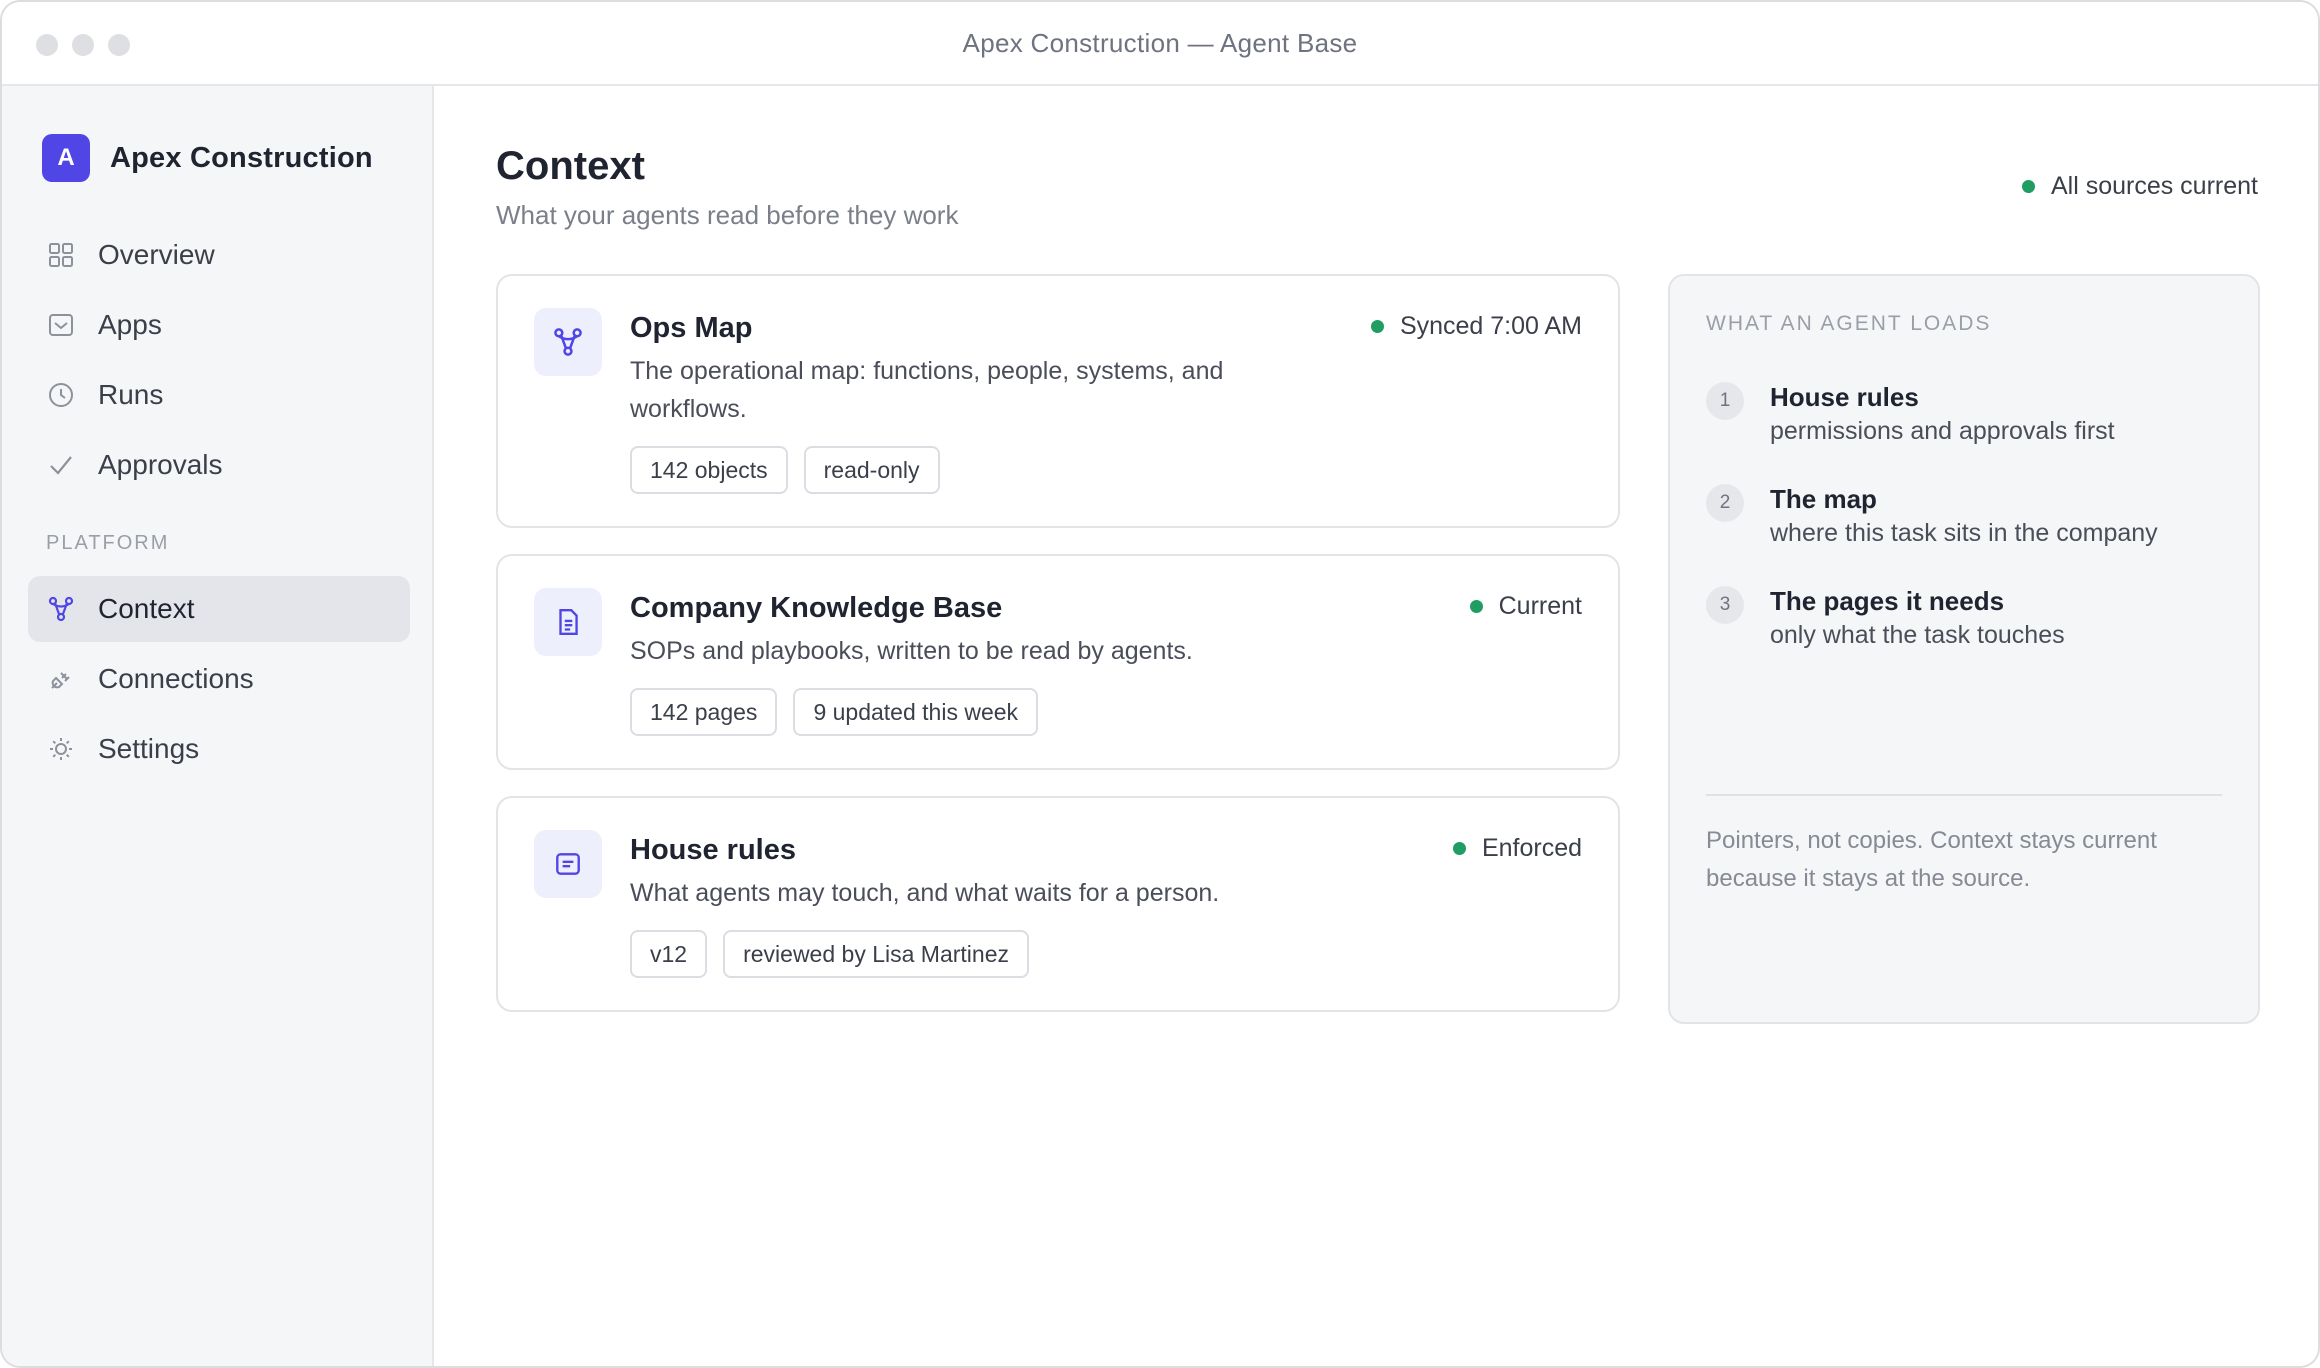  I want to click on plug-icon, so click(61, 679).